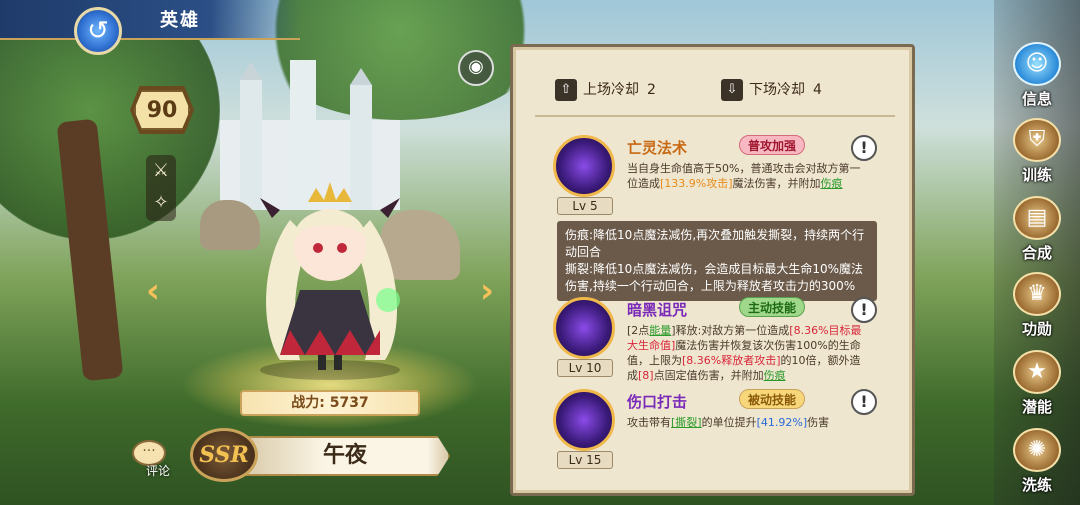  What do you see at coordinates (584, 328) in the screenshot?
I see `dark-curse-icon` at bounding box center [584, 328].